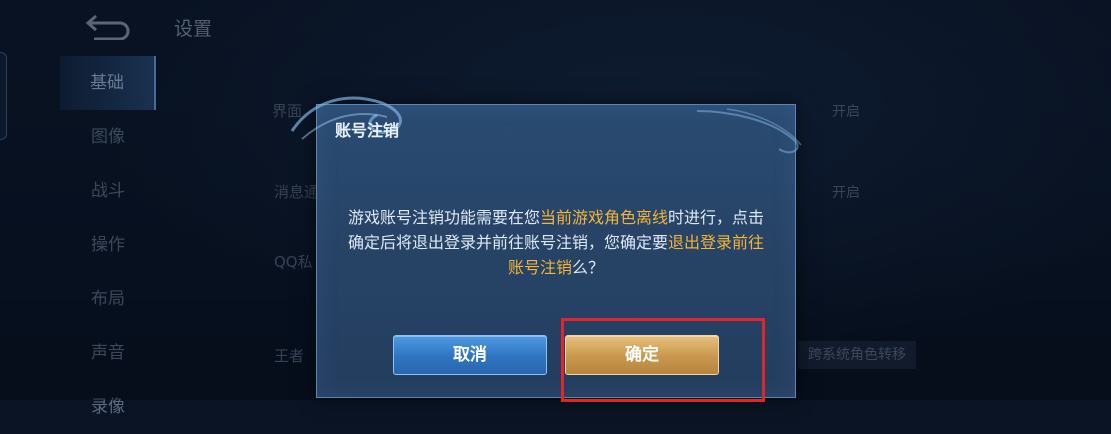  What do you see at coordinates (470, 355) in the screenshot?
I see `cancel-button: 取消` at bounding box center [470, 355].